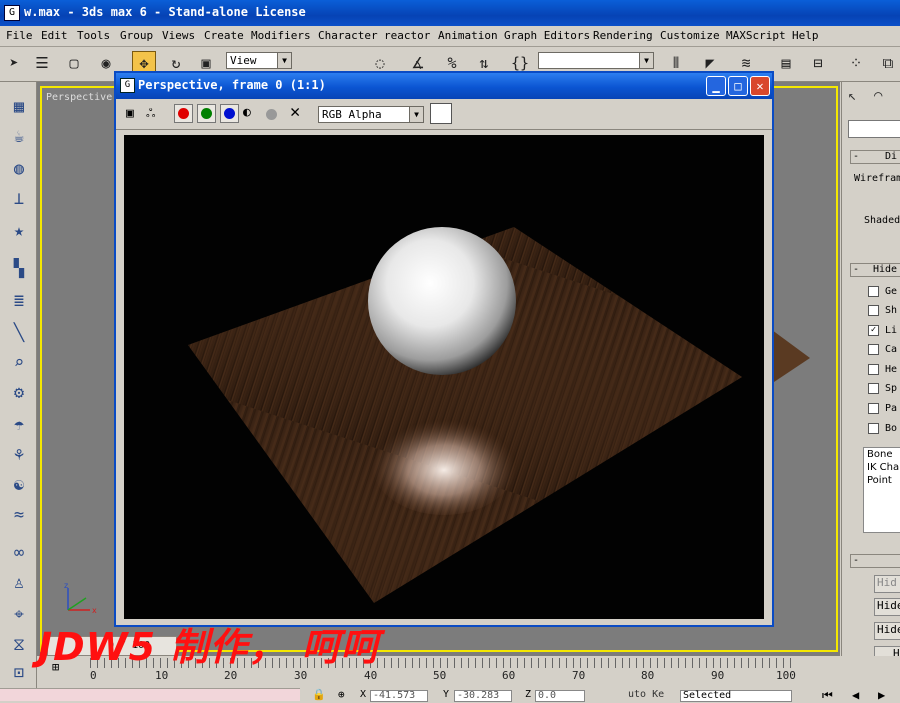 This screenshot has width=900, height=703. Describe the element at coordinates (79, 97) in the screenshot. I see `viewport-label: Perspective` at that location.